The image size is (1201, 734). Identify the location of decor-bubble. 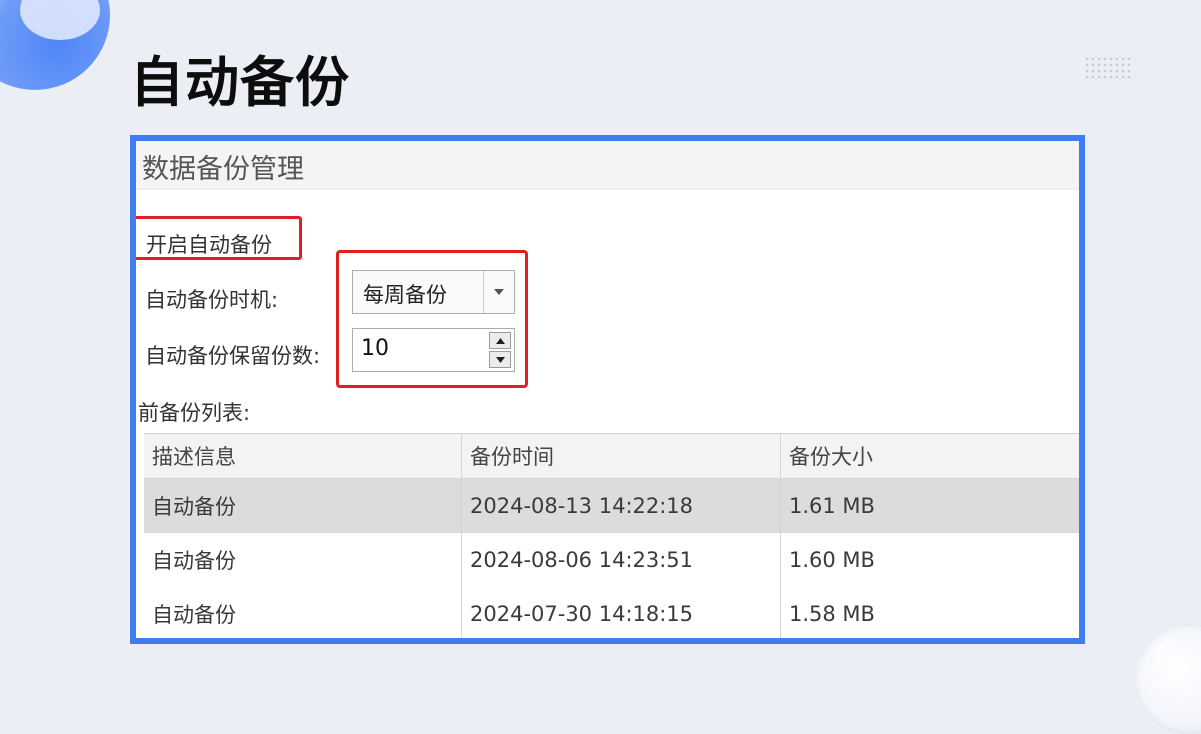
(1167, 679).